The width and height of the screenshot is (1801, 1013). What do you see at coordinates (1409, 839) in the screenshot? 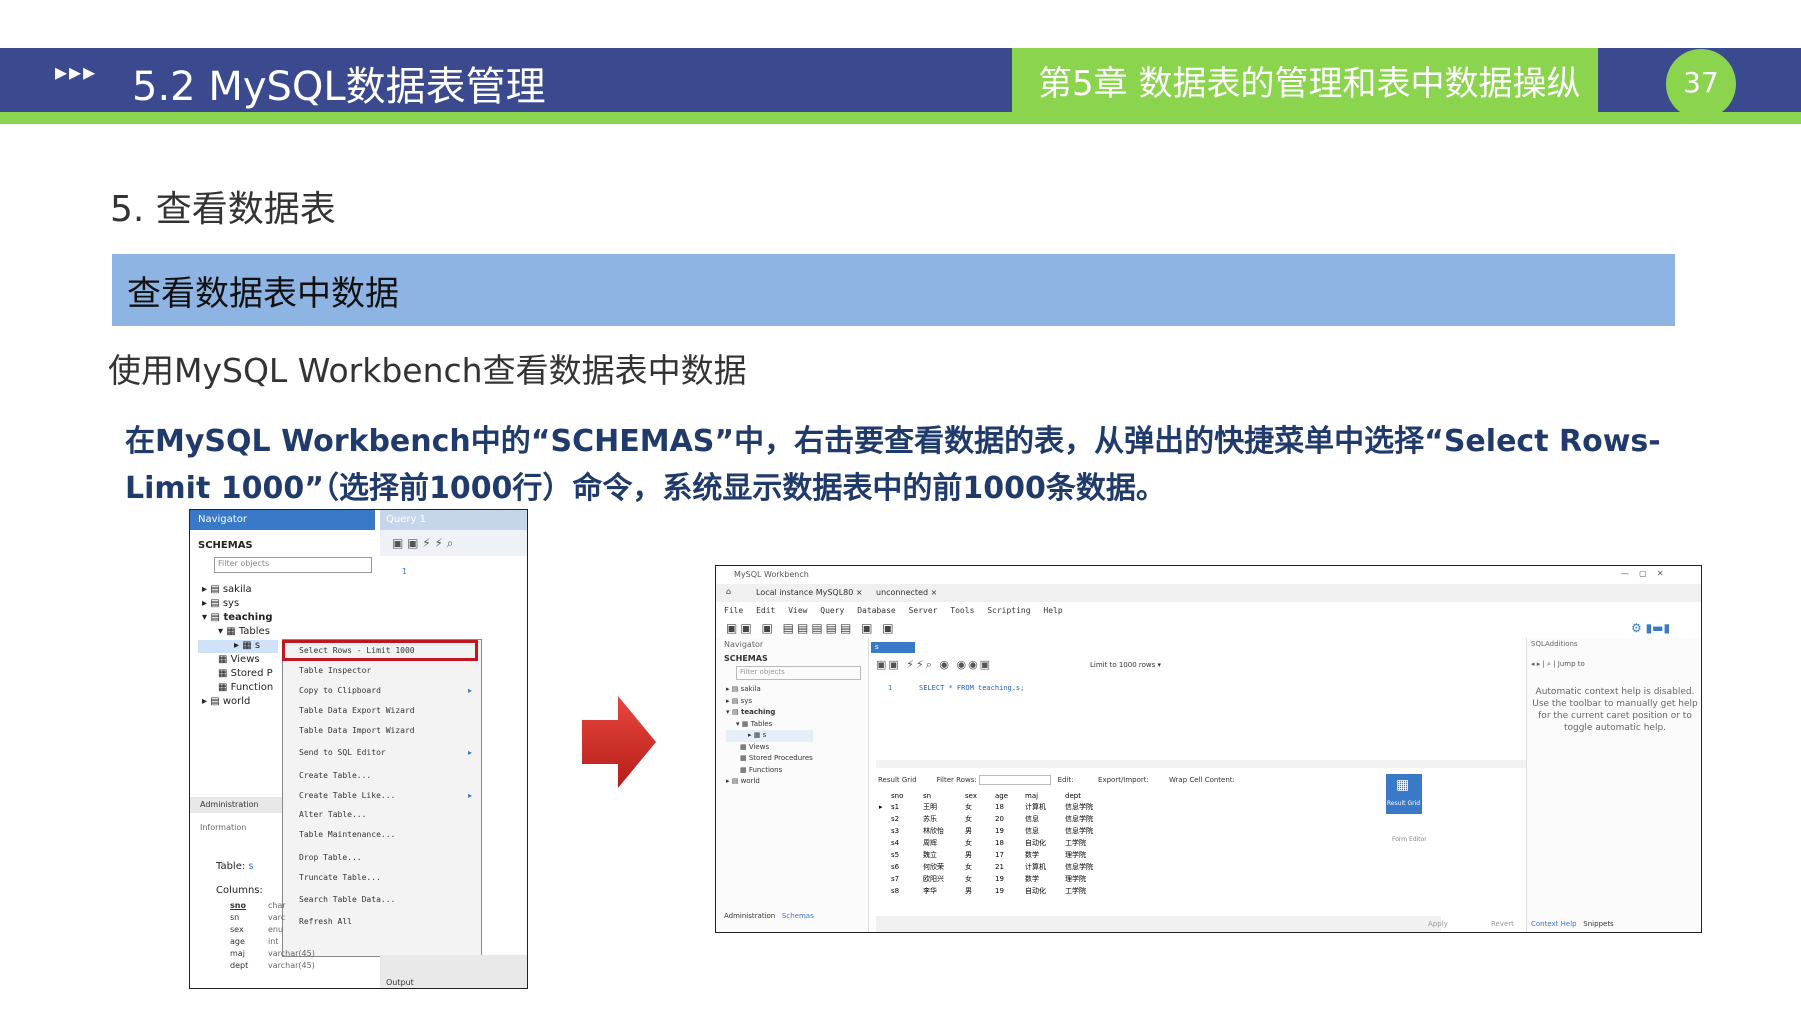
I see `form-editor-toggle: Form Editor` at bounding box center [1409, 839].